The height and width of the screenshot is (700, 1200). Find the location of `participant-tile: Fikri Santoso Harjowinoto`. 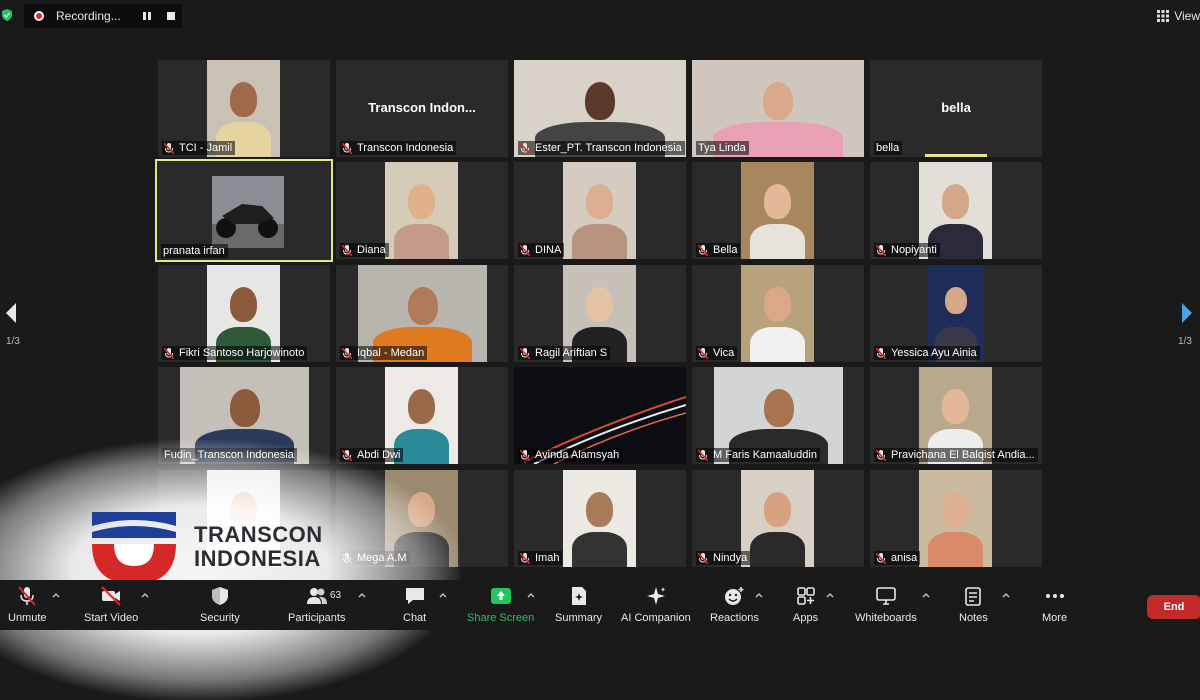

participant-tile: Fikri Santoso Harjowinoto is located at coordinates (244, 313).